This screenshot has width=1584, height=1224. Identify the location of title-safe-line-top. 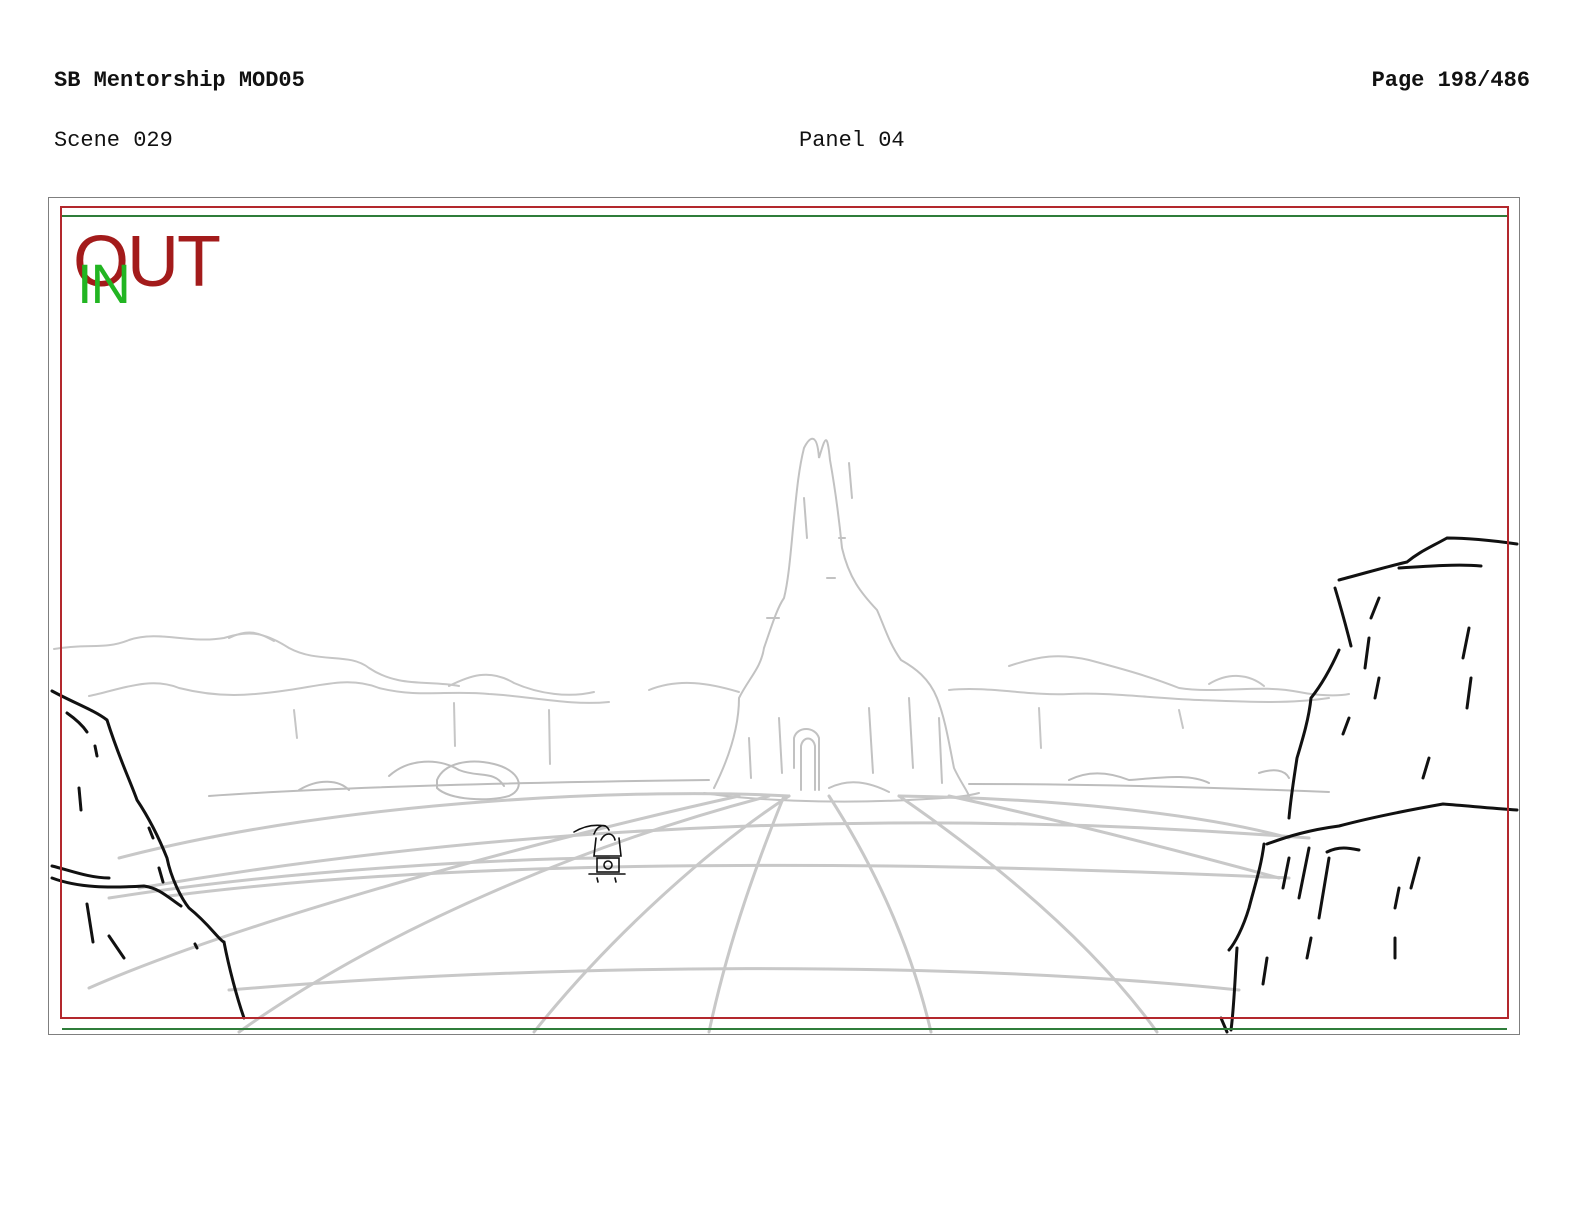
(784, 216).